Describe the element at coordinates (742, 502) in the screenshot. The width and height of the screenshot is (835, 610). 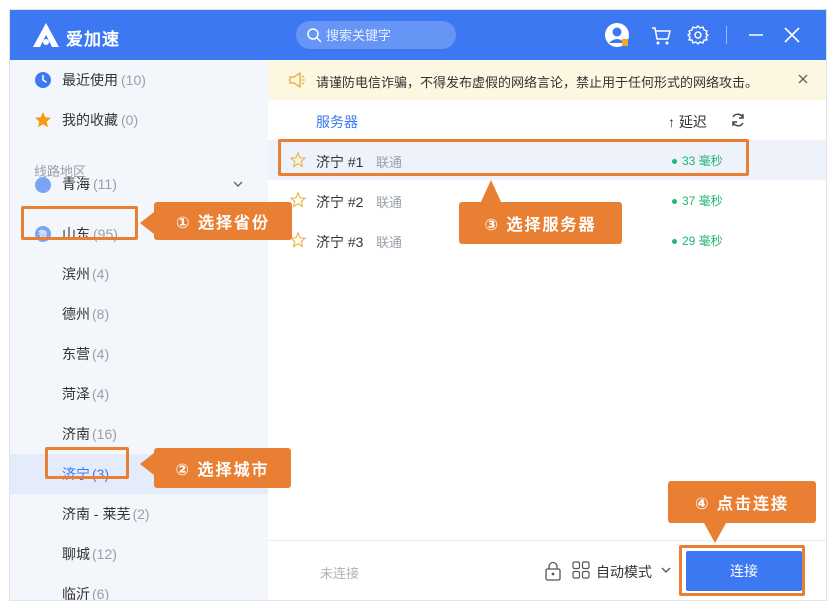
I see `tutorial-step-4: ④ 点击连接` at that location.